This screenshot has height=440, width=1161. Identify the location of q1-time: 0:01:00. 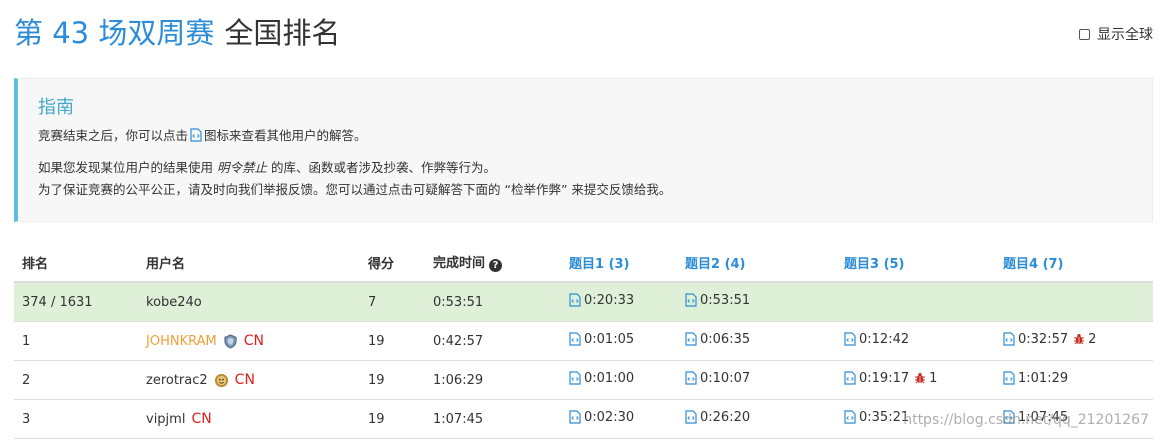
(609, 378).